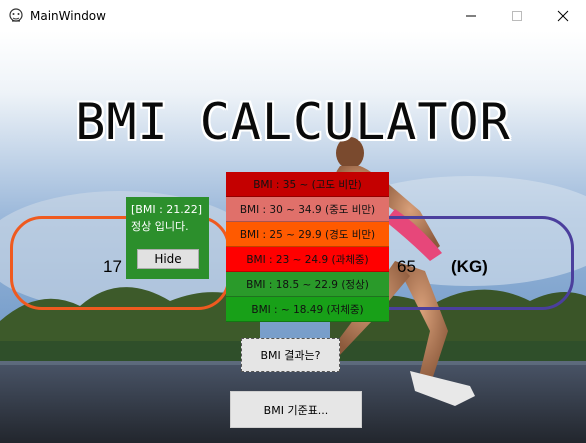 The image size is (586, 443). I want to click on maximize-button, so click(517, 15).